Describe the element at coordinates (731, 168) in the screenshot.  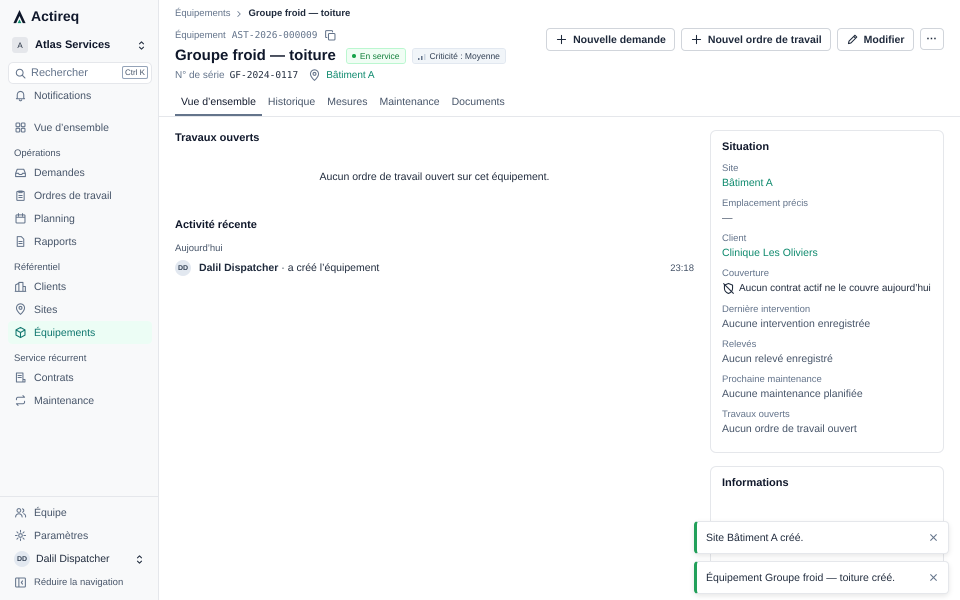
I see `field-label: Site` at that location.